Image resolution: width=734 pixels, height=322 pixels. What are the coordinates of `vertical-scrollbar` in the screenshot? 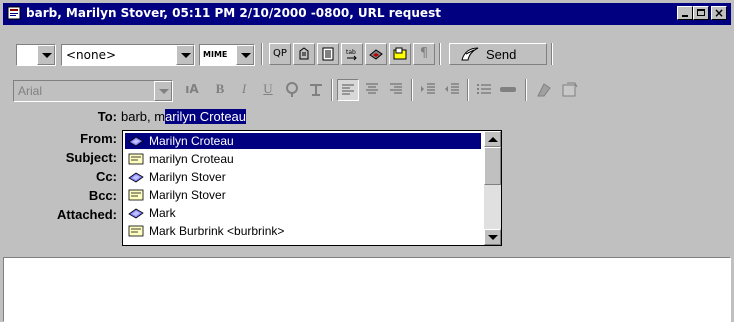 It's located at (492, 188).